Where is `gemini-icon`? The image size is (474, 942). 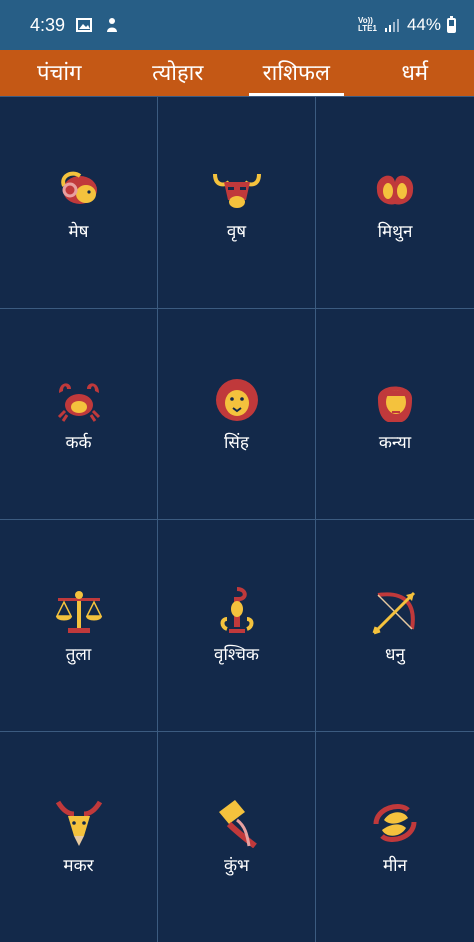
gemini-icon is located at coordinates (395, 189).